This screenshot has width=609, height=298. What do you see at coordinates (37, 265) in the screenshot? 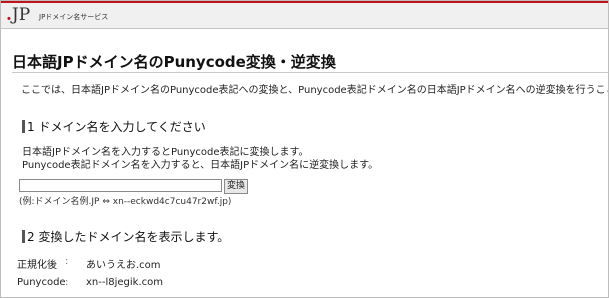
I see `result-label-normalized: 正規化後` at bounding box center [37, 265].